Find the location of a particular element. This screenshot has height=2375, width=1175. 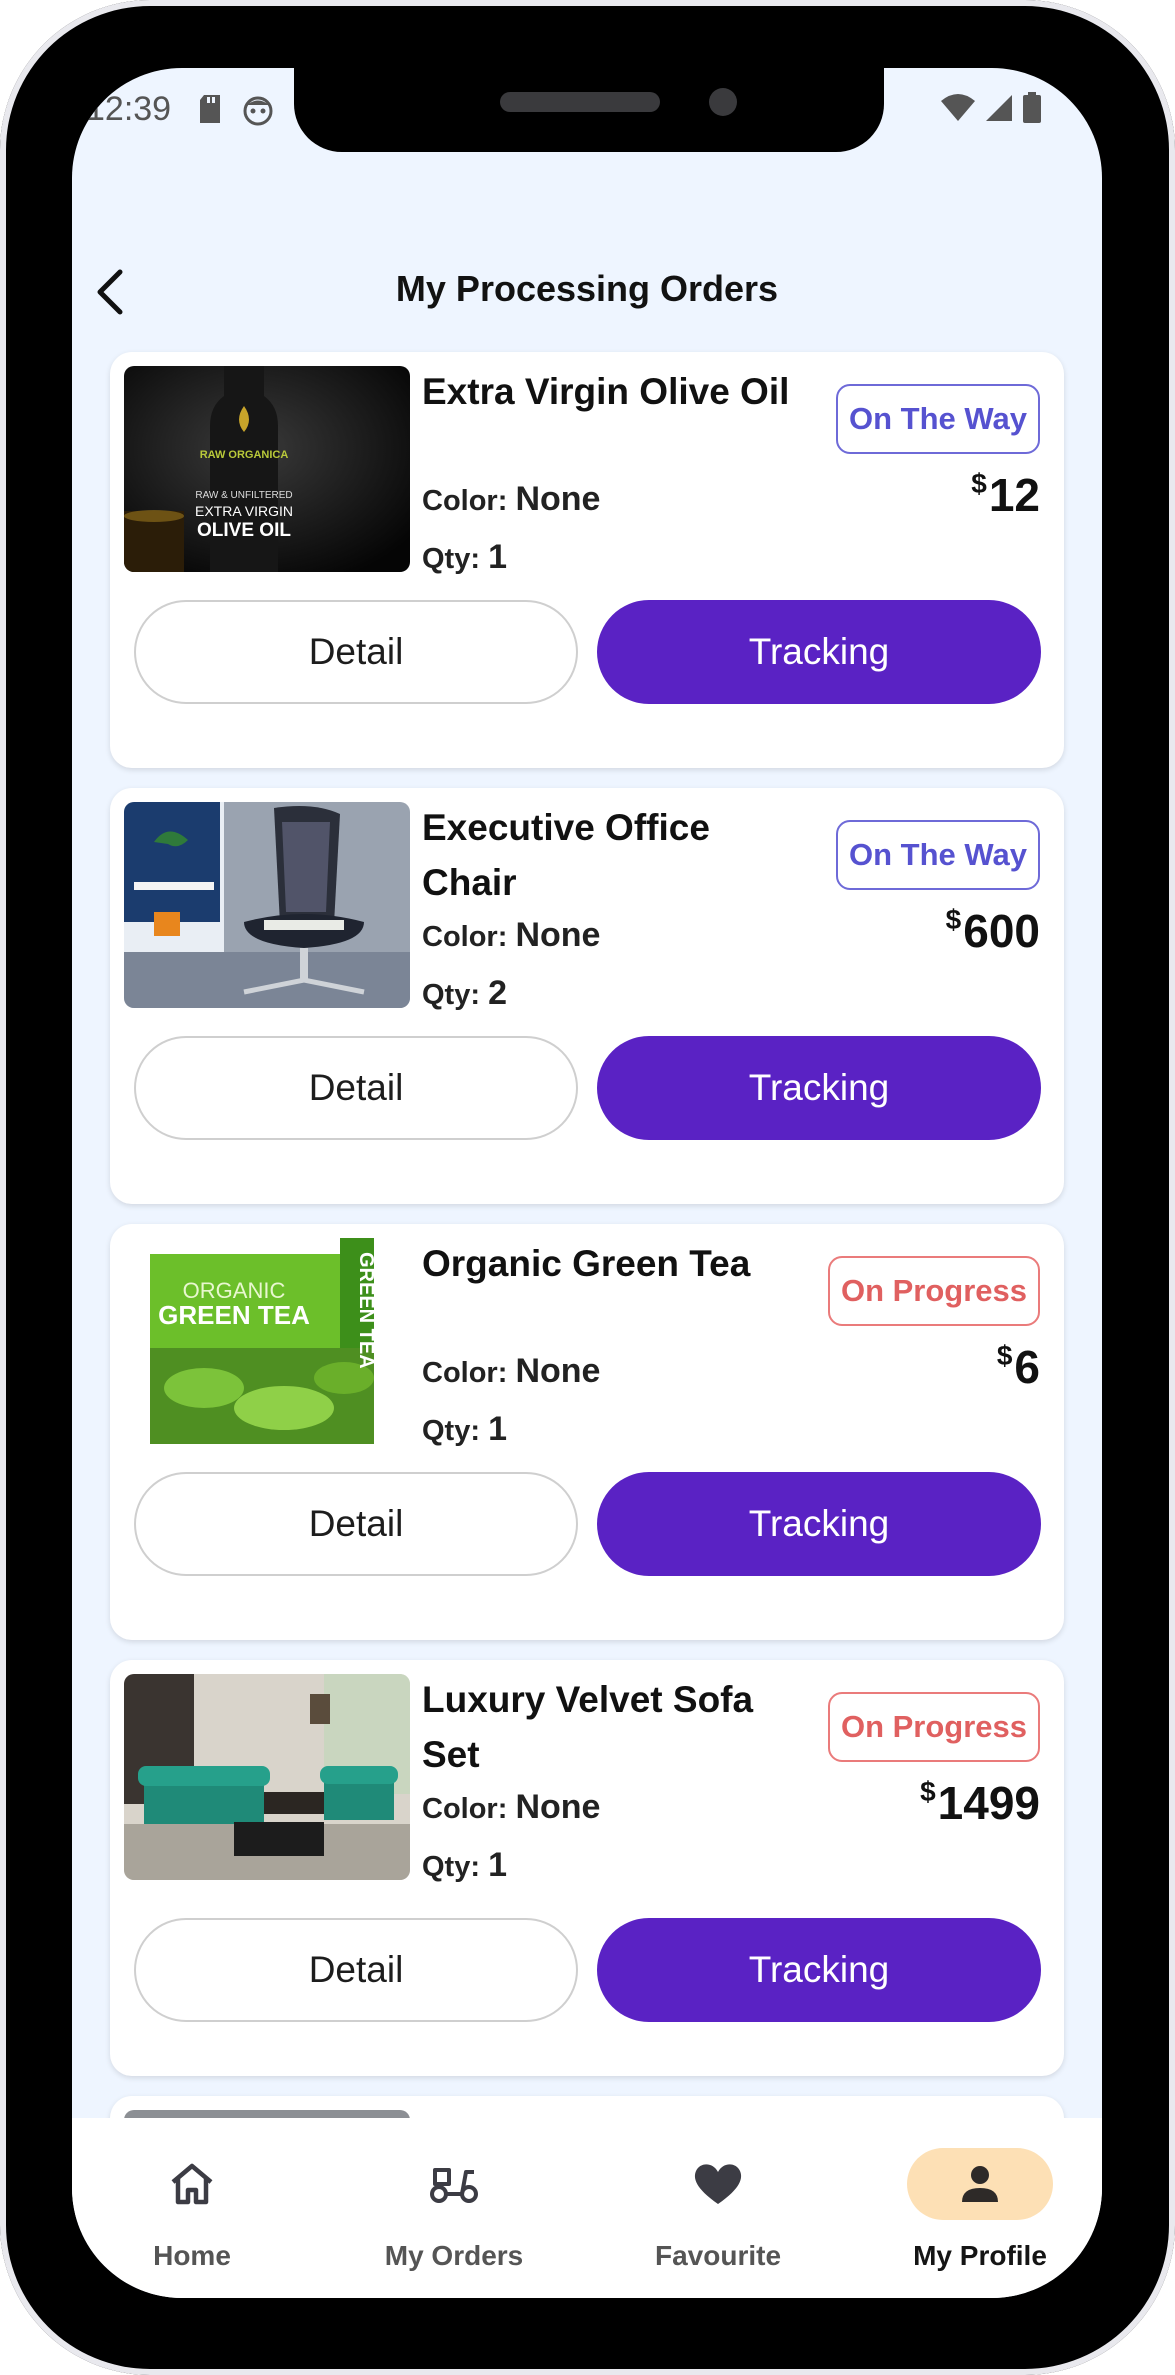

battery-icon is located at coordinates (1032, 110).